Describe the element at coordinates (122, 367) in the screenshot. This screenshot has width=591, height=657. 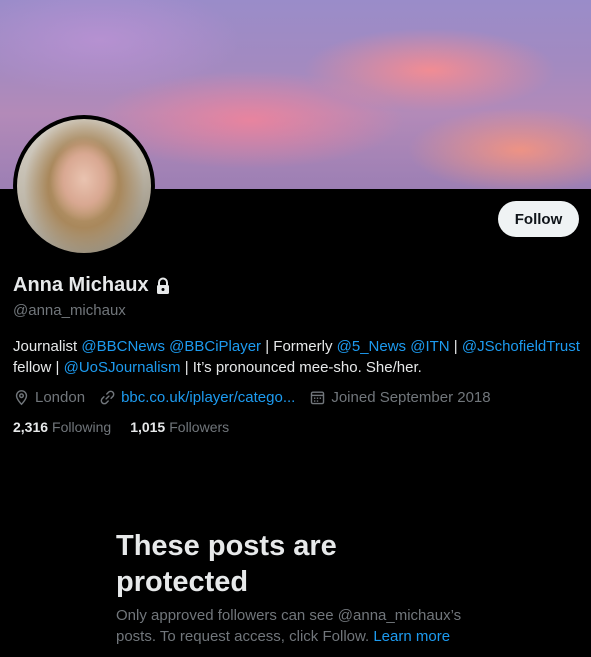
I see `mention-link: @UoSJournalism` at that location.